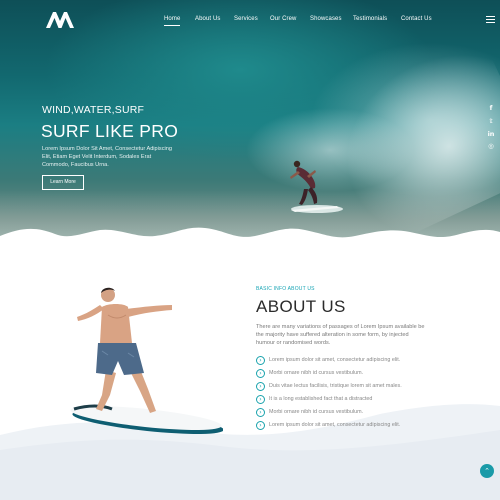  What do you see at coordinates (370, 19) in the screenshot?
I see `nav-testimonials: Testimonials` at bounding box center [370, 19].